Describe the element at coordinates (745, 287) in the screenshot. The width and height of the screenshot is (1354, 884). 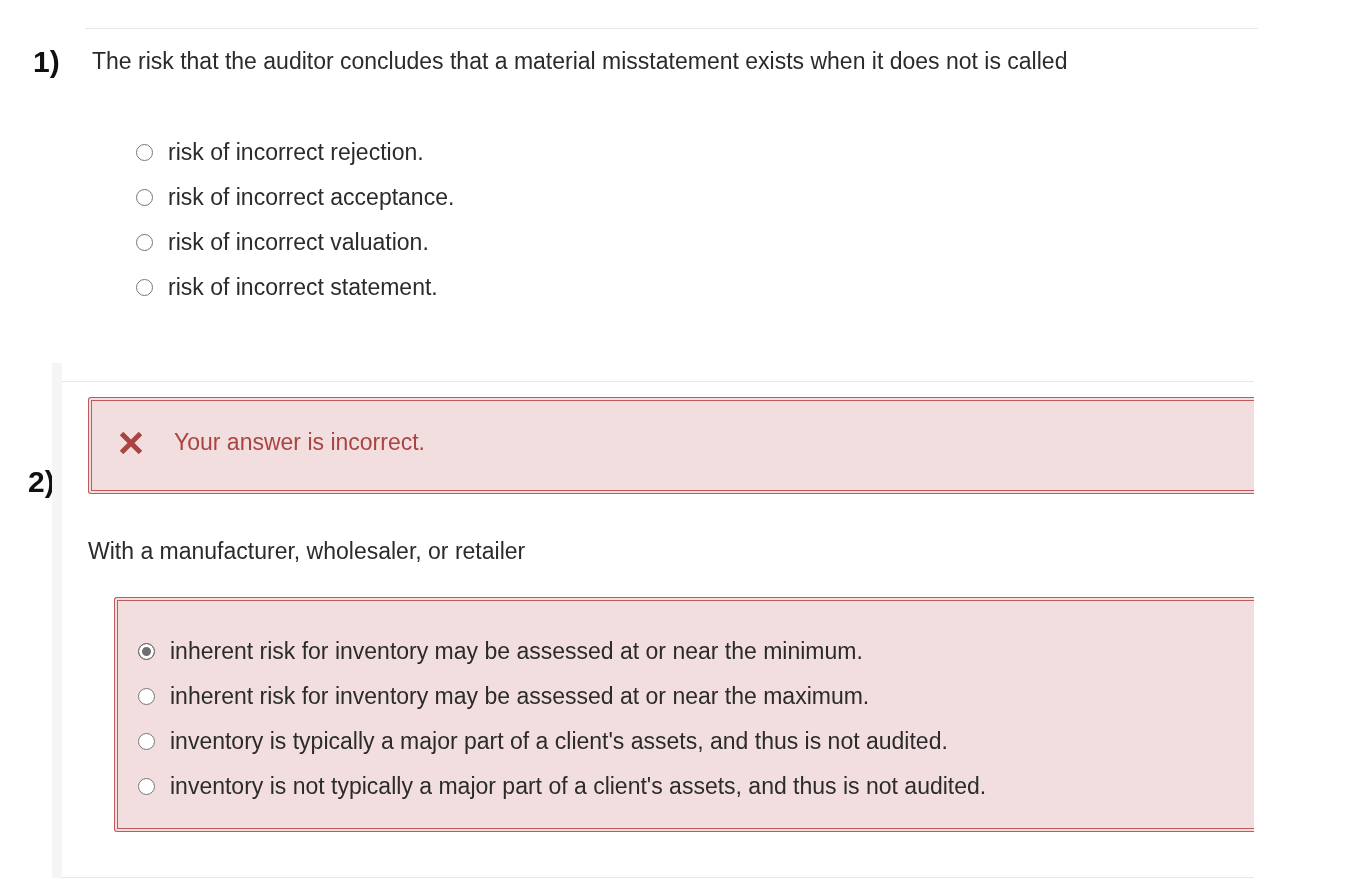
I see `answer-option: risk of incorrect statement.` at that location.